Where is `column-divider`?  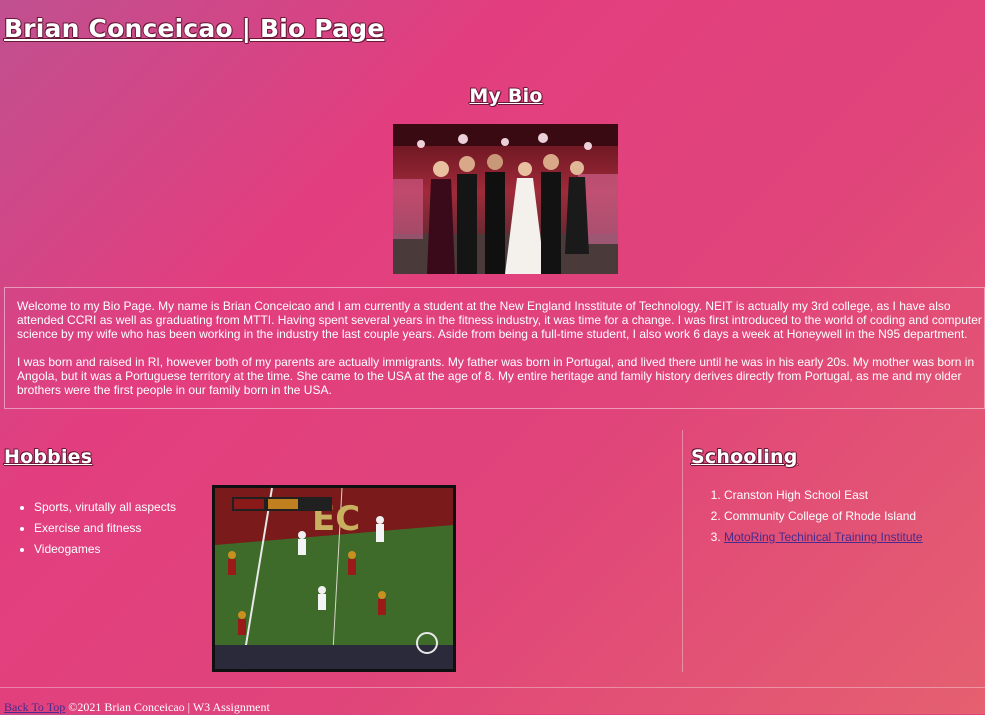
column-divider is located at coordinates (682, 551).